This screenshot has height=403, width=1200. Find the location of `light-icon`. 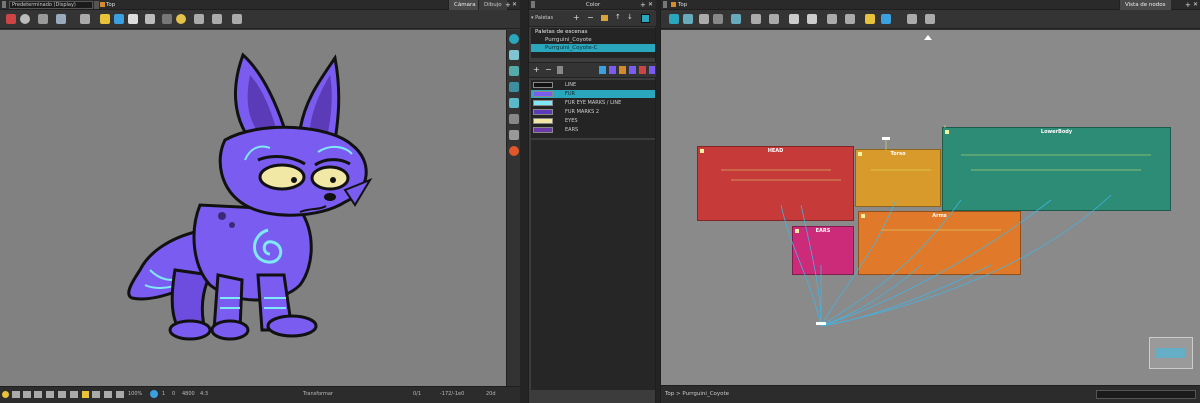

light-icon is located at coordinates (181, 19).